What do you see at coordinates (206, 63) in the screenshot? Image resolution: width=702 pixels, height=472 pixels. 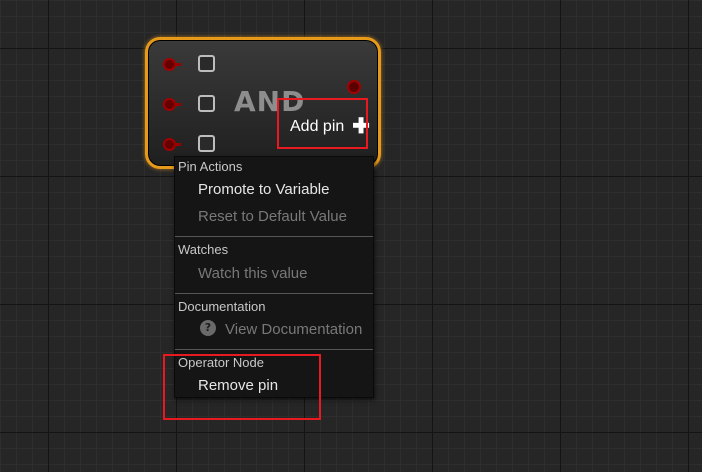 I see `input-pin-a-checkbox` at bounding box center [206, 63].